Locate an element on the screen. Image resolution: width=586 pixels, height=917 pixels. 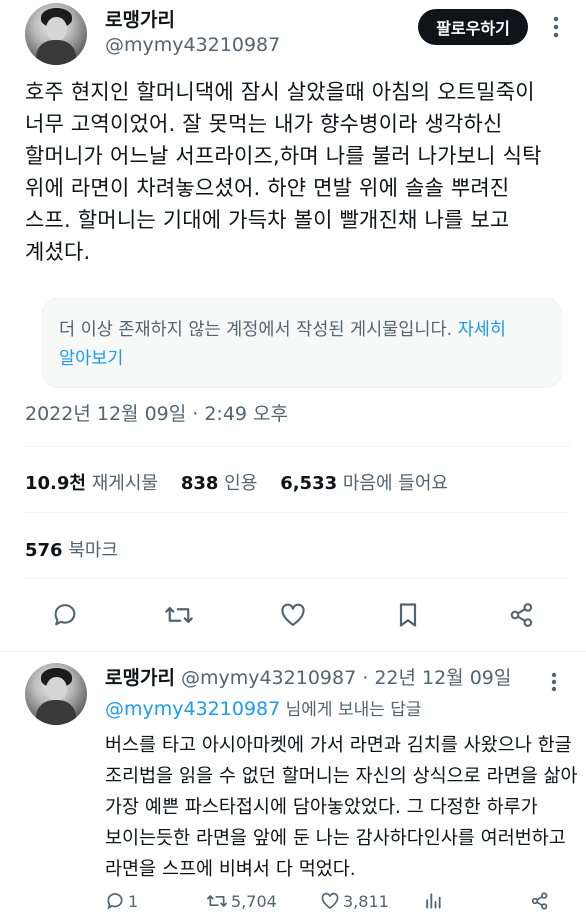
tweet-text-line: 스프. 할머니는 기대에 가득차 볼이 빨개진채 나를 보고 is located at coordinates (267, 220).